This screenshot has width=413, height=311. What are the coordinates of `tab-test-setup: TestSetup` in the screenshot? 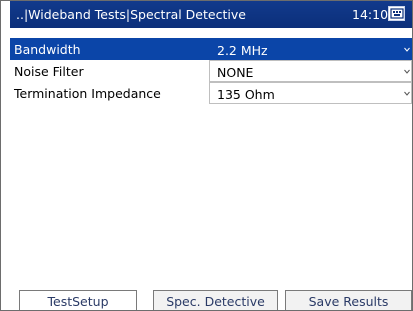 It's located at (78, 300).